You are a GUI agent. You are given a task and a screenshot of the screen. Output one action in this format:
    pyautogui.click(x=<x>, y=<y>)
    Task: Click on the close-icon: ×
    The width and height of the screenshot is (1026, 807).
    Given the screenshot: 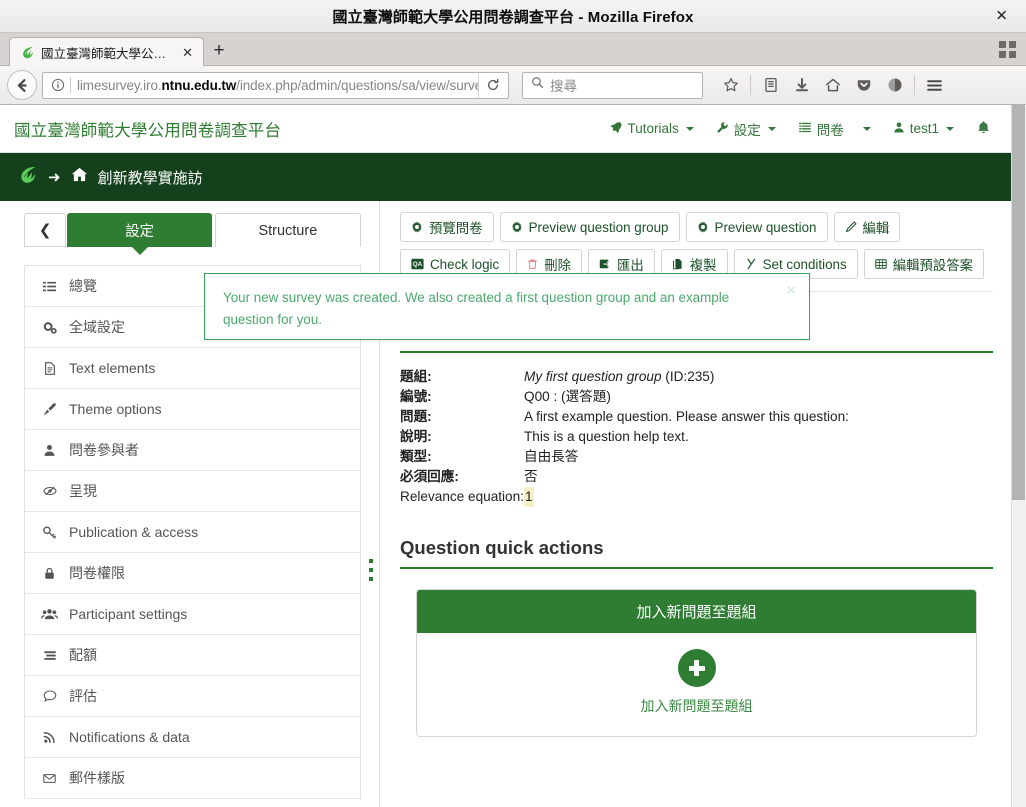 What is the action you would take?
    pyautogui.click(x=791, y=291)
    